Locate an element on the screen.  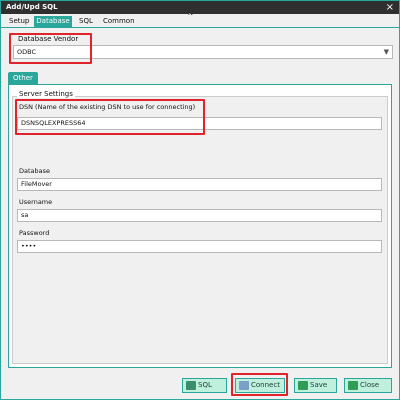
password-field: •••• is located at coordinates (199, 246).